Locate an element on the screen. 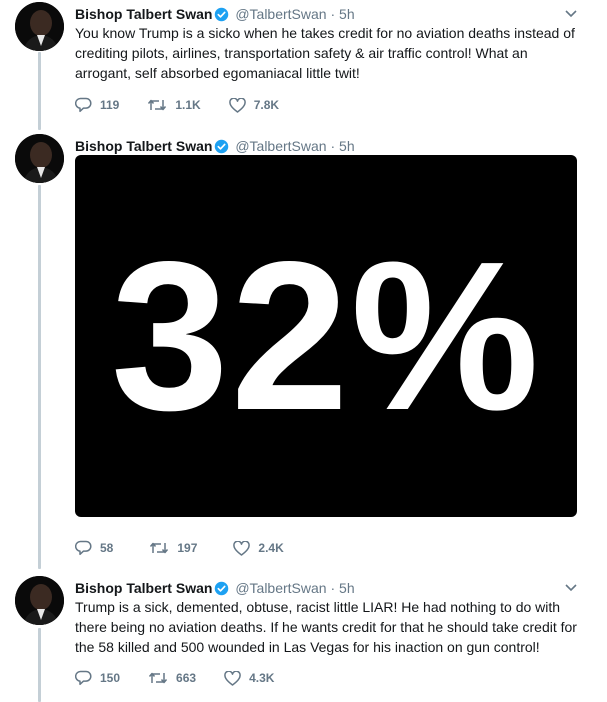 This screenshot has width=607, height=702. retweet-count: 1.1K is located at coordinates (188, 105).